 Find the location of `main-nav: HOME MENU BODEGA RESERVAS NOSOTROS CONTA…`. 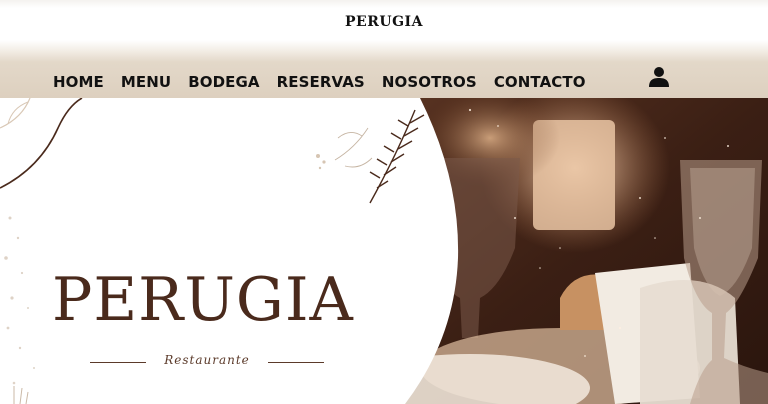

main-nav: HOME MENU BODEGA RESERVAS NOSOTROS CONTA… is located at coordinates (328, 82).